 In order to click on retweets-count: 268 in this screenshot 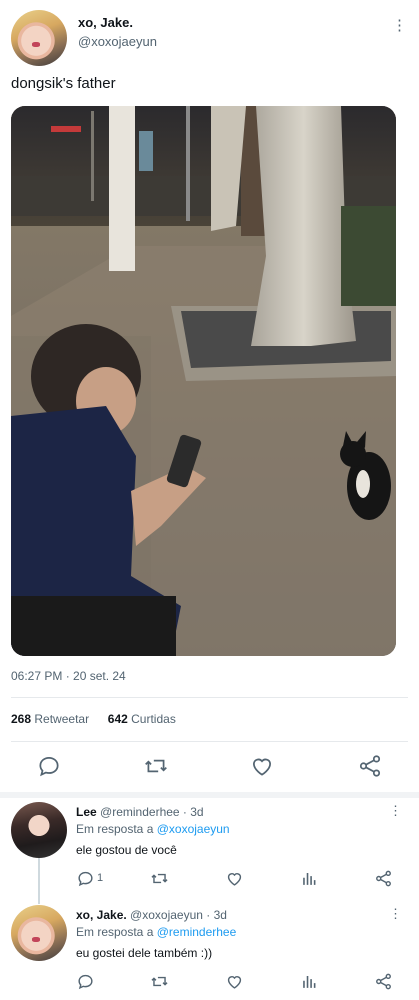, I will do `click(21, 719)`.